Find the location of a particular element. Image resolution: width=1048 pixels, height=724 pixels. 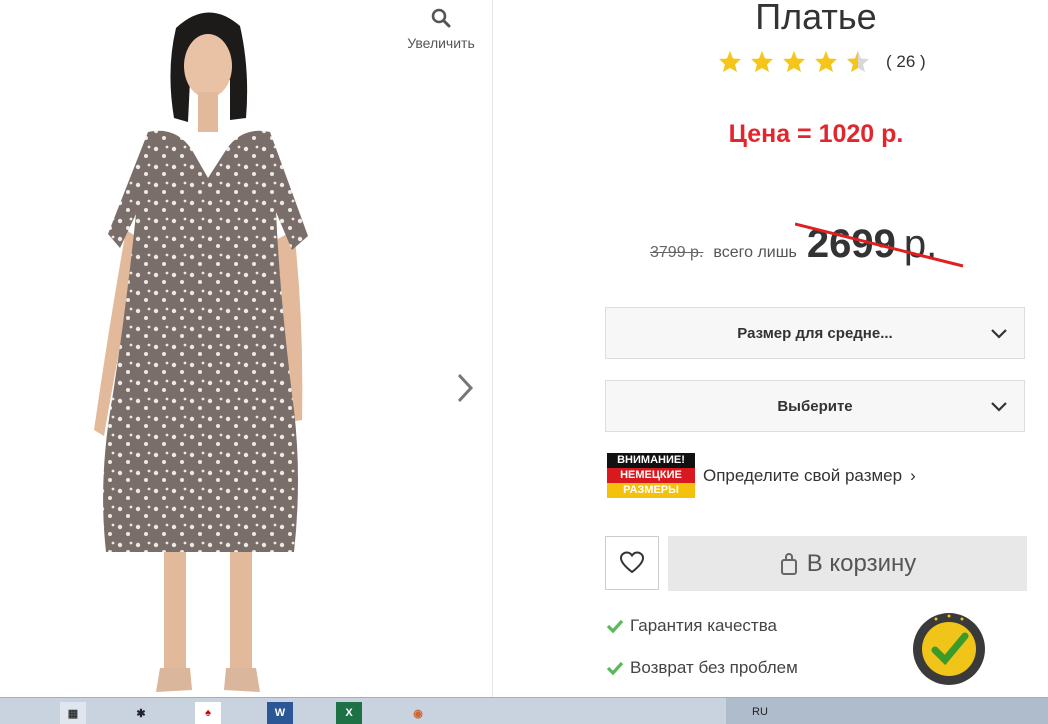

calculator-icon: ▦ is located at coordinates (73, 713).